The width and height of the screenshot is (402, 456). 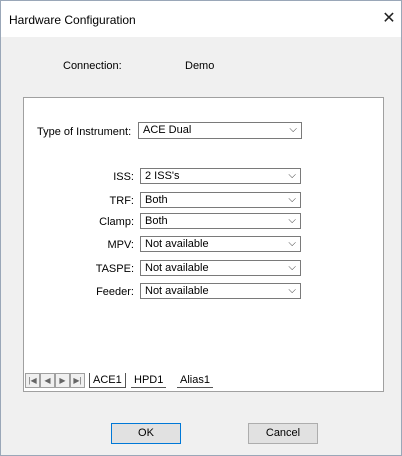 What do you see at coordinates (156, 200) in the screenshot?
I see `trf-value: Both` at bounding box center [156, 200].